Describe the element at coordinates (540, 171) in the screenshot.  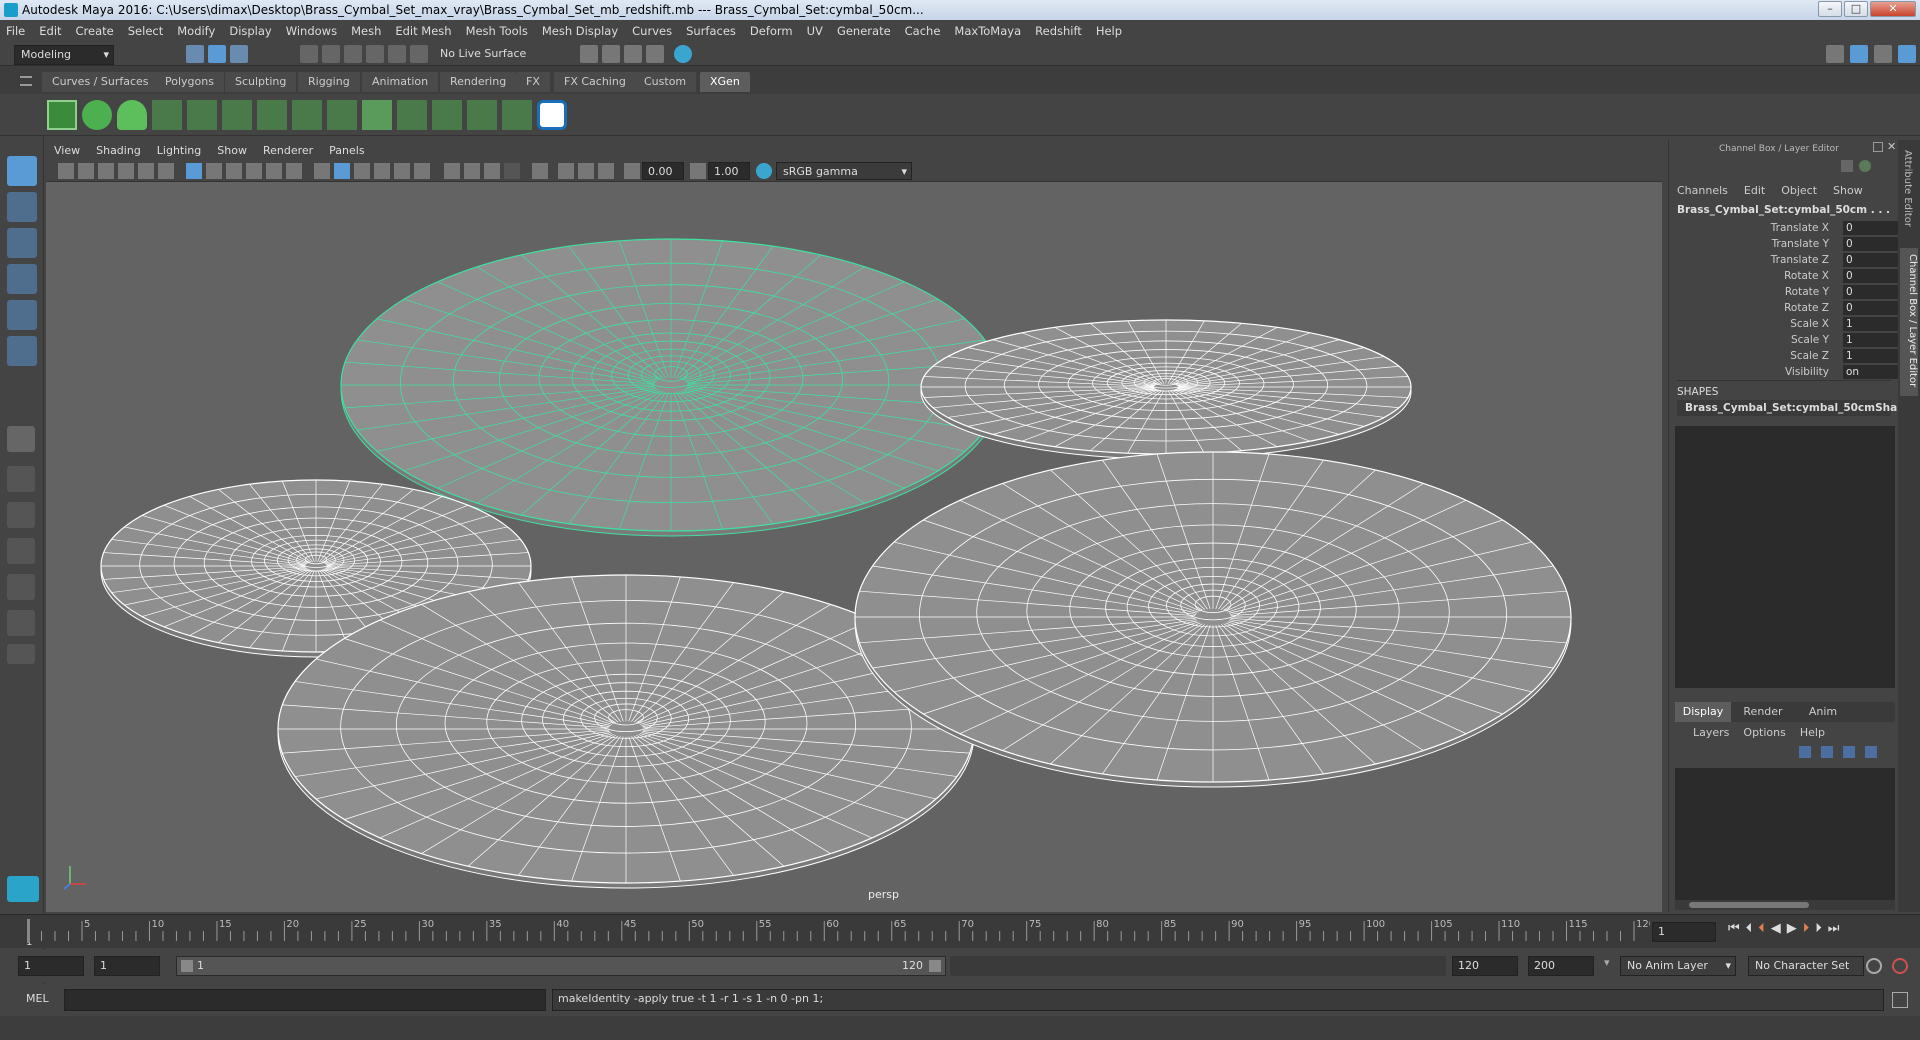
I see `isolate-select-icon` at that location.